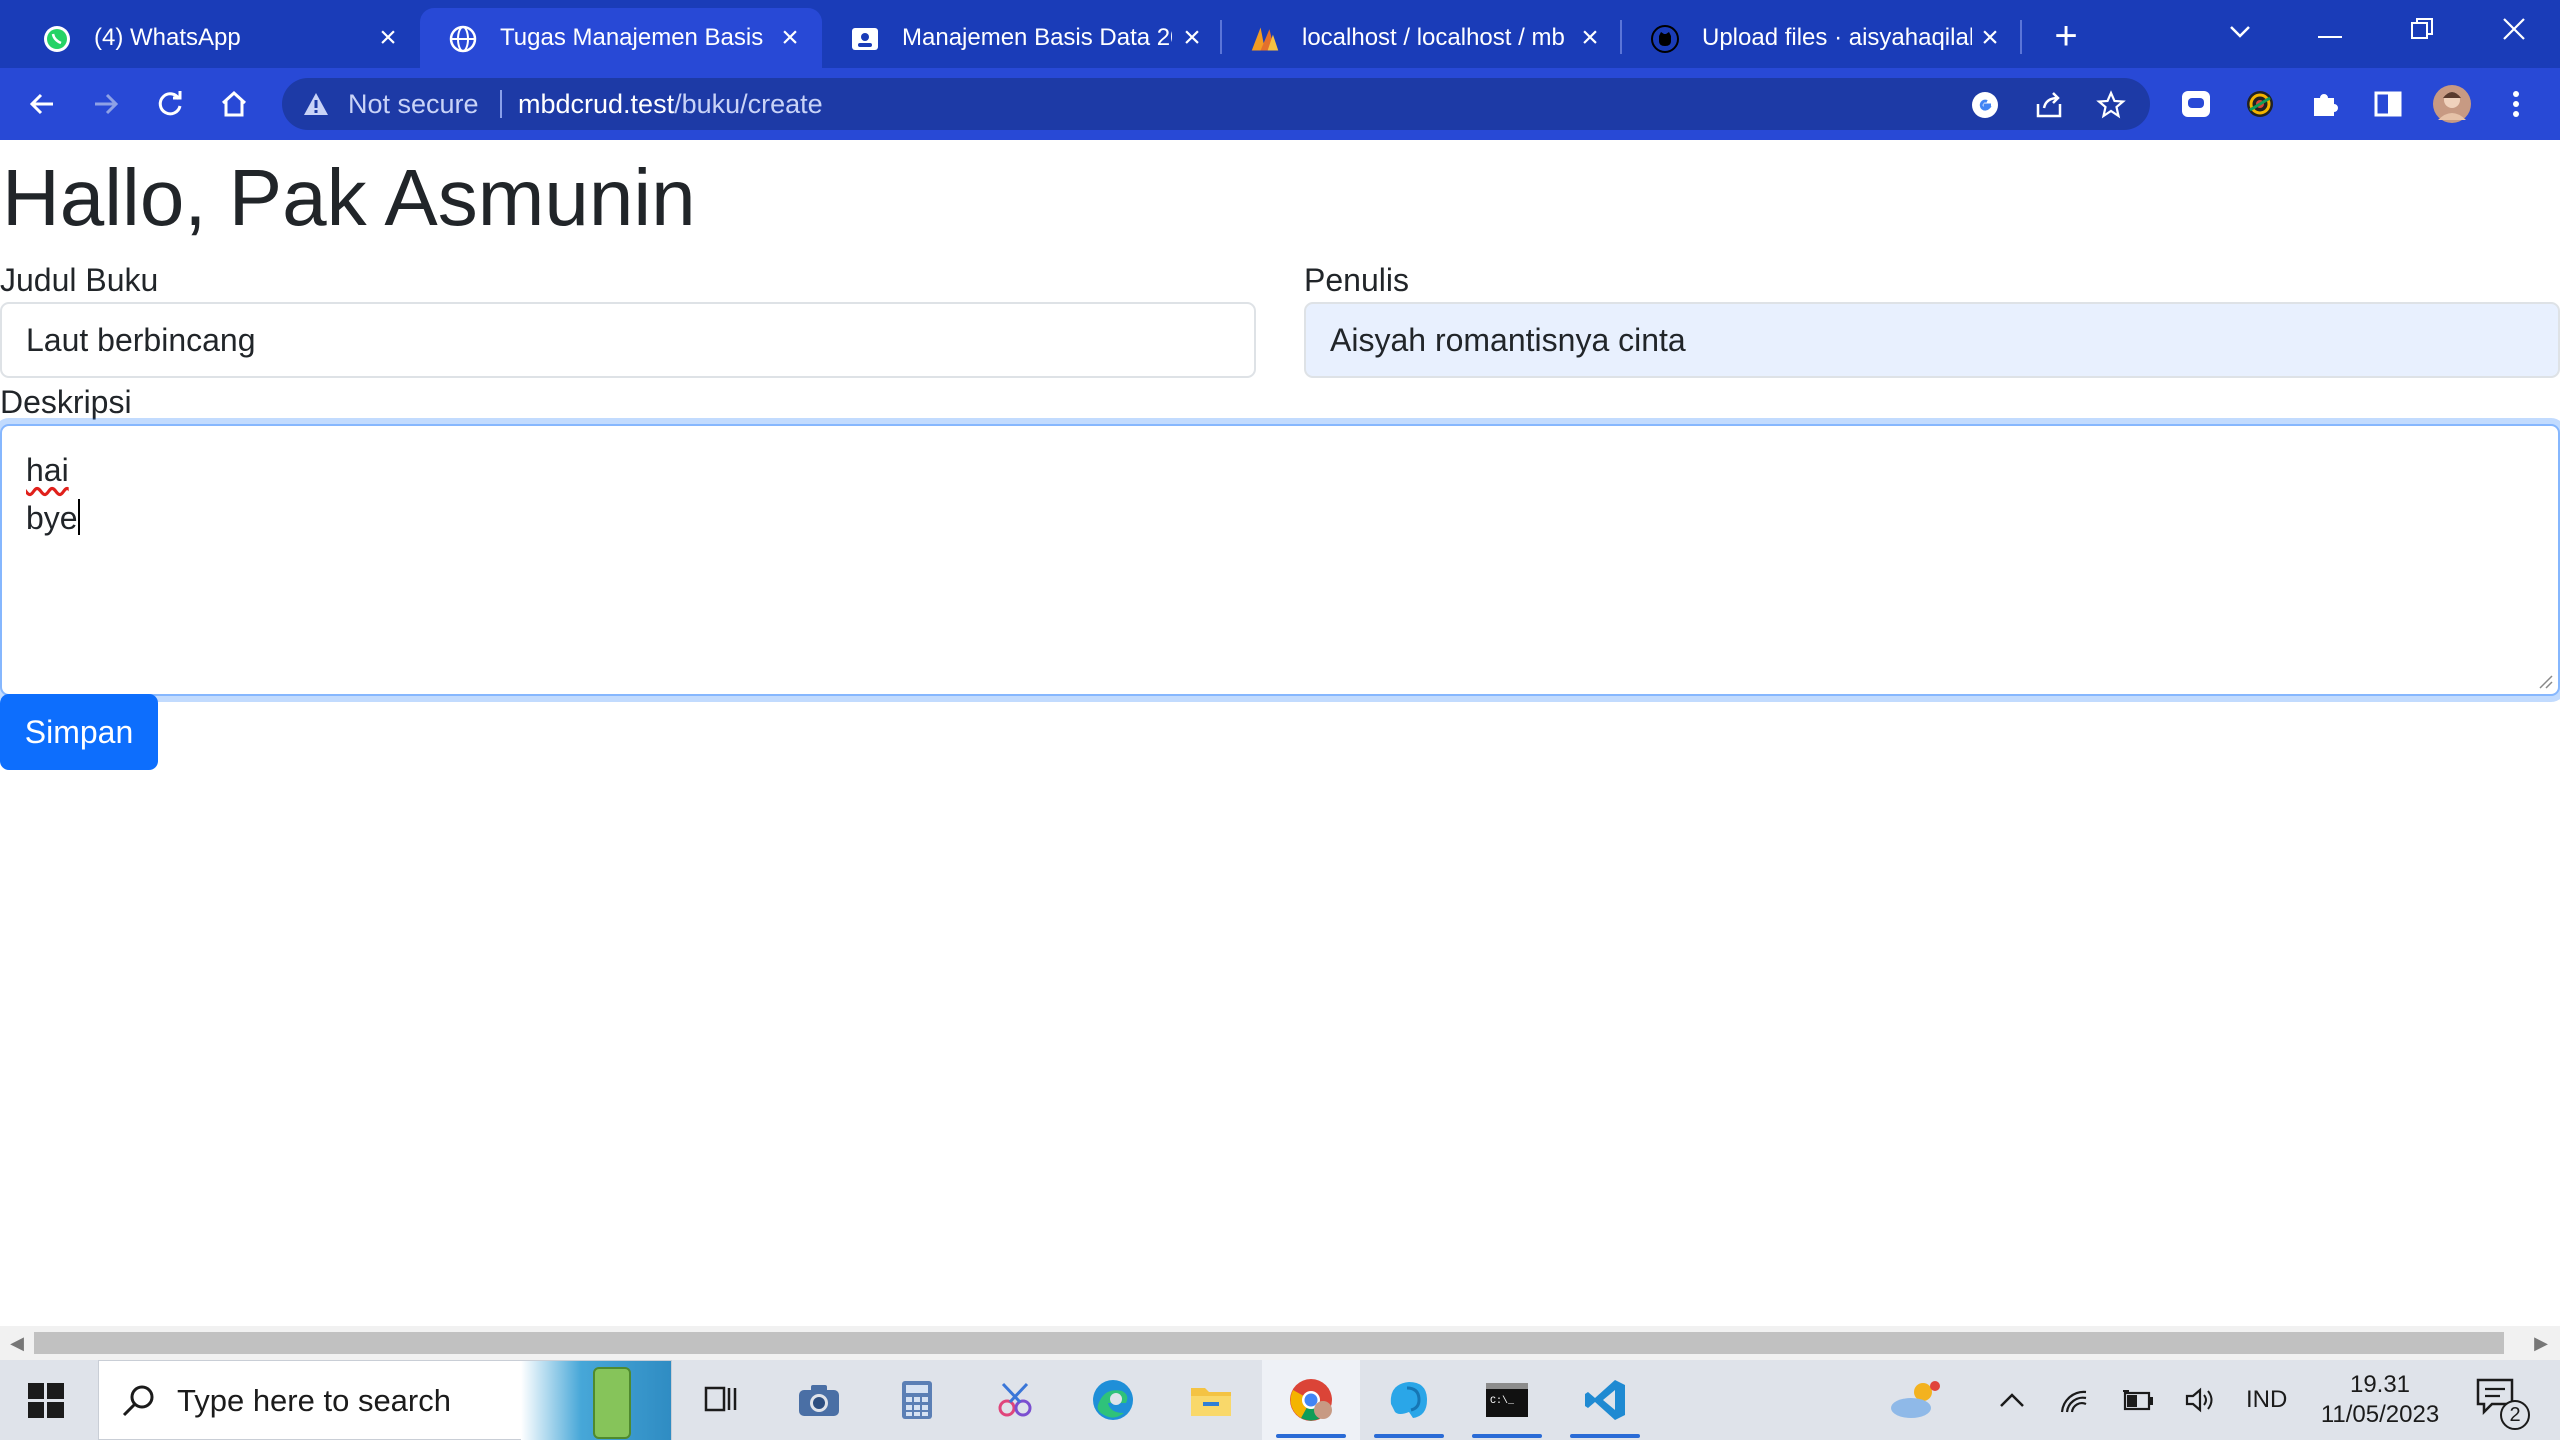  I want to click on tab-divider, so click(2021, 37).